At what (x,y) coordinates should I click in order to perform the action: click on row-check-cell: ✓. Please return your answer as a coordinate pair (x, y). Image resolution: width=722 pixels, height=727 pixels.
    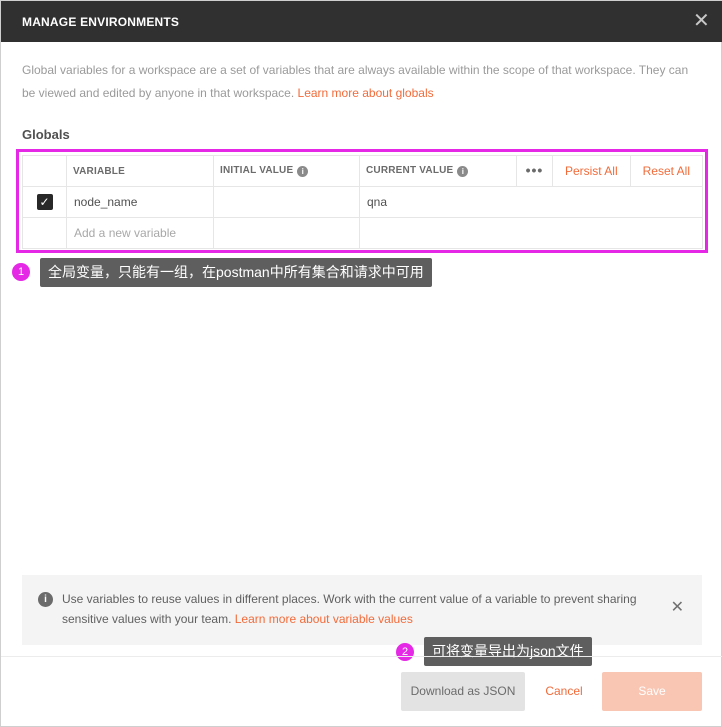
    Looking at the image, I should click on (44, 202).